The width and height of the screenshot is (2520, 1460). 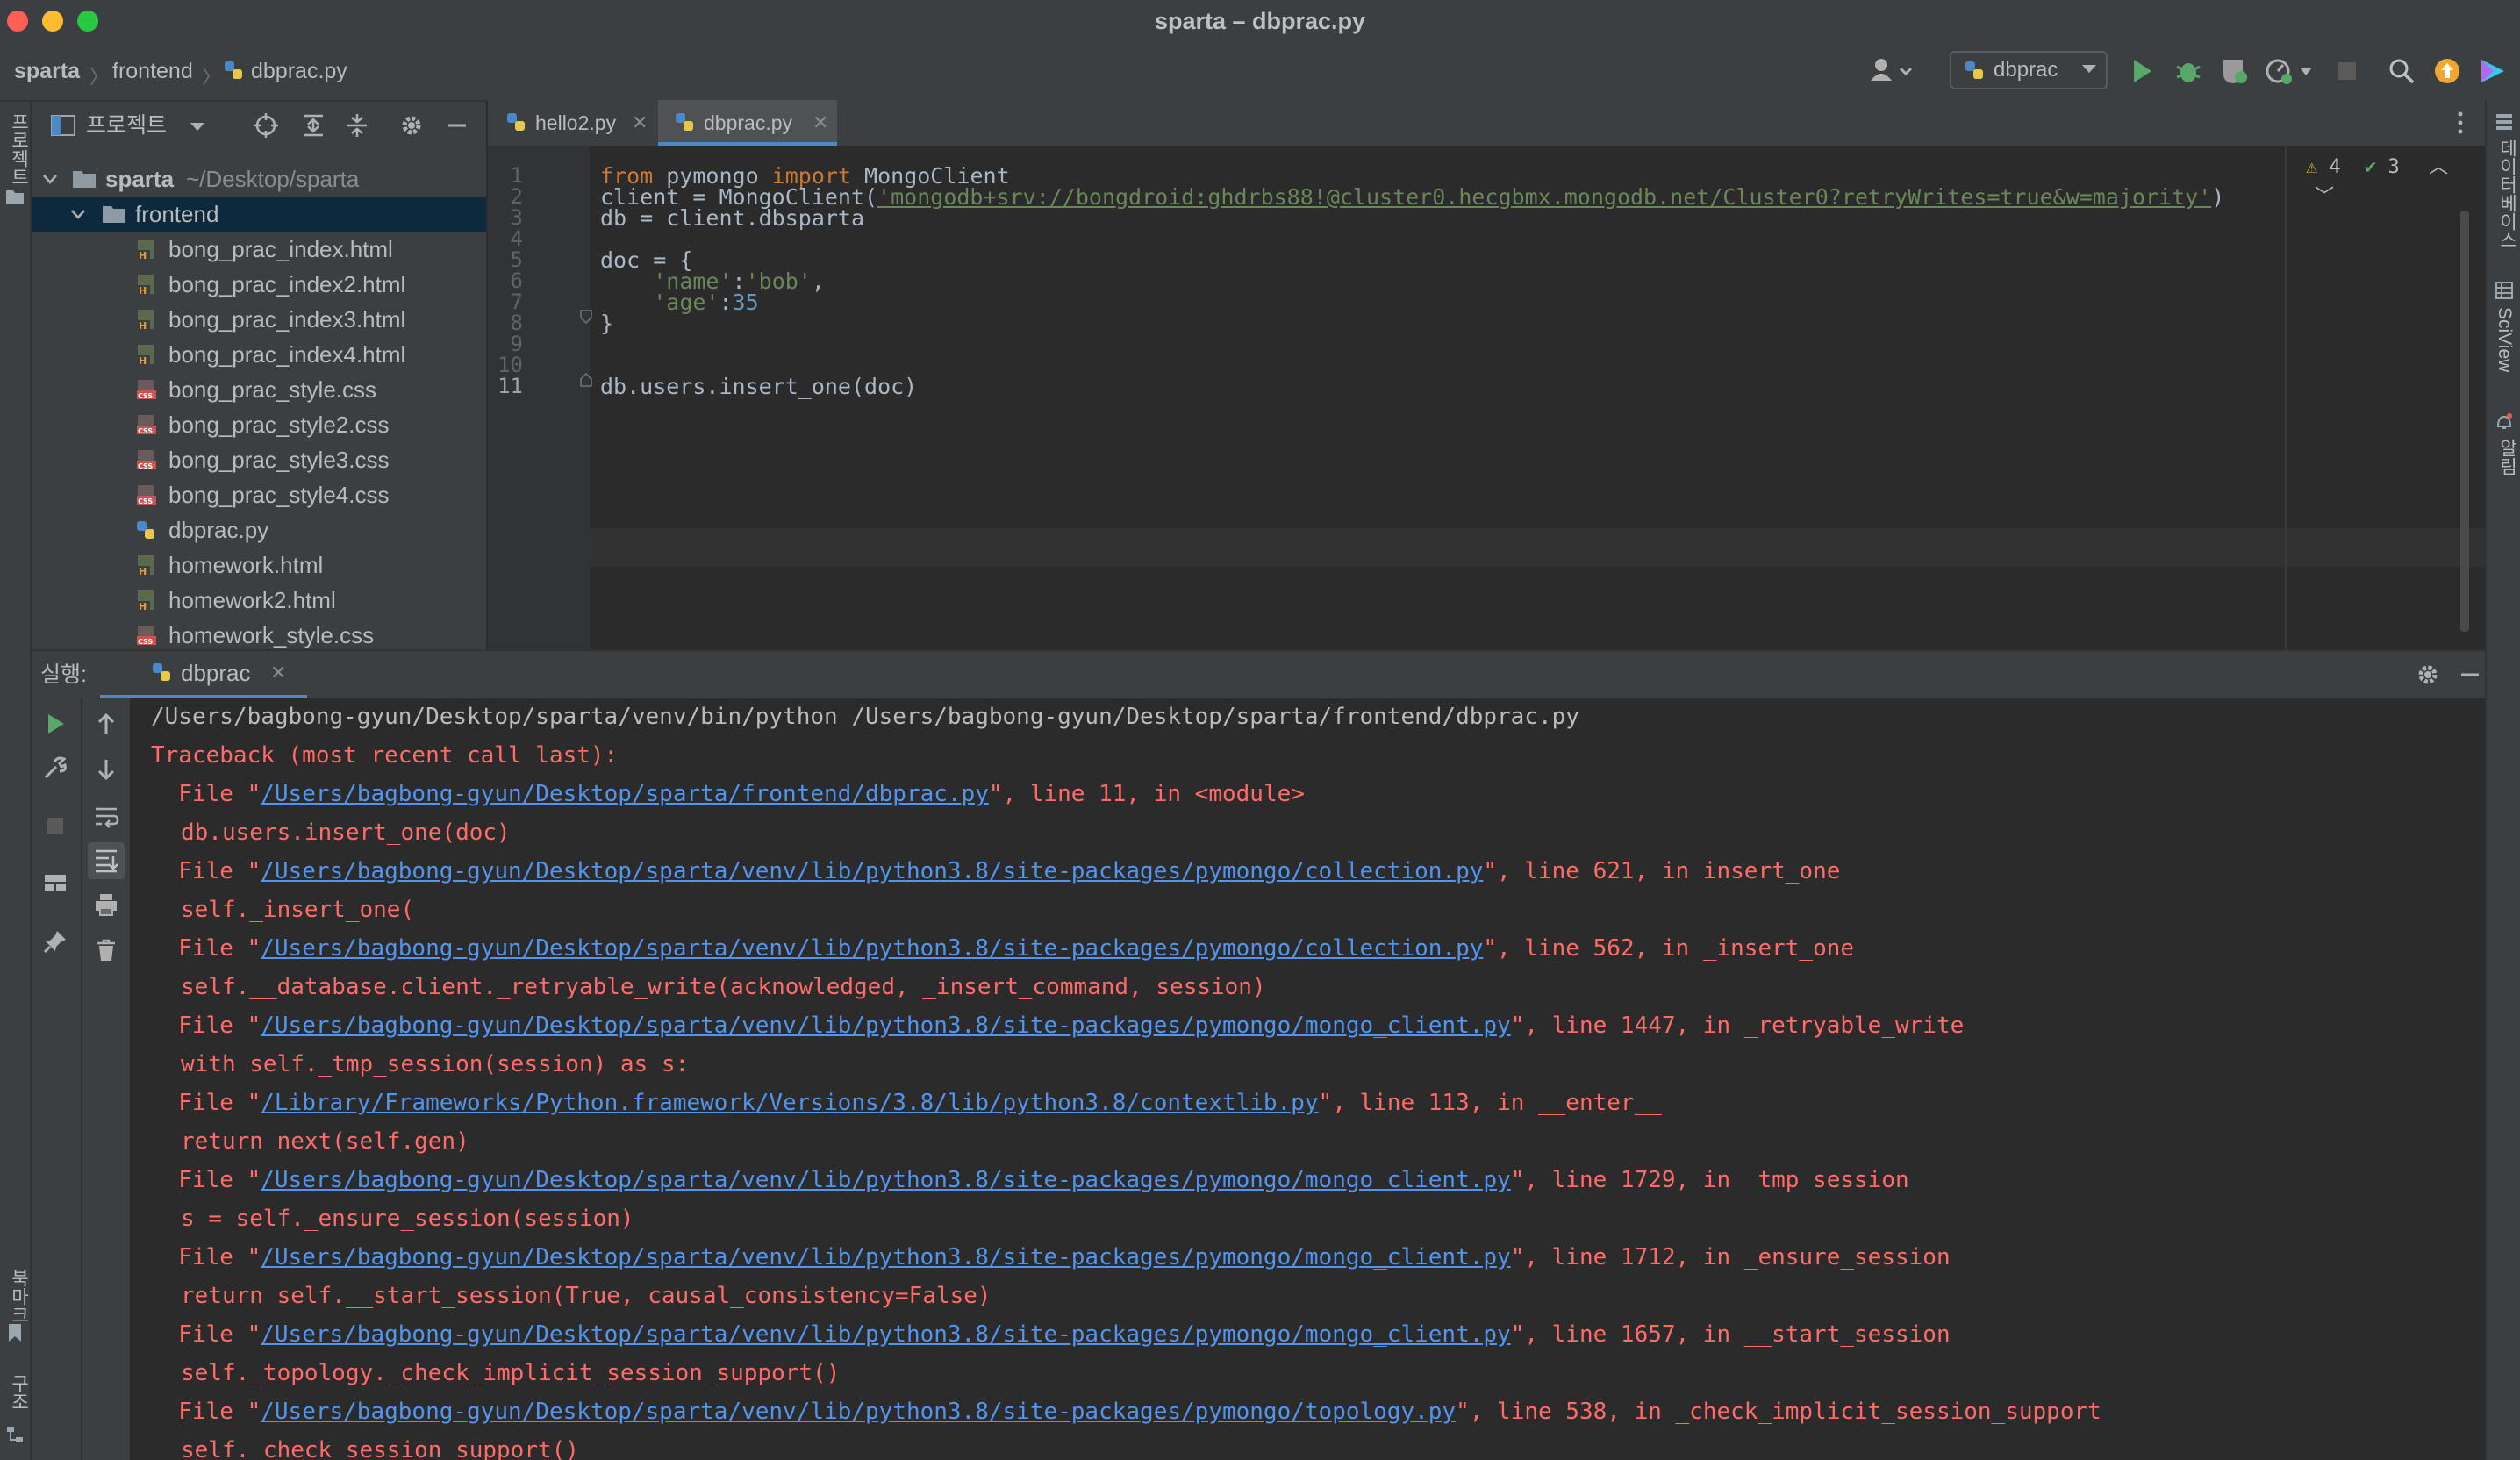 I want to click on tree-file-item: CSS homework_style.css, so click(x=259, y=633).